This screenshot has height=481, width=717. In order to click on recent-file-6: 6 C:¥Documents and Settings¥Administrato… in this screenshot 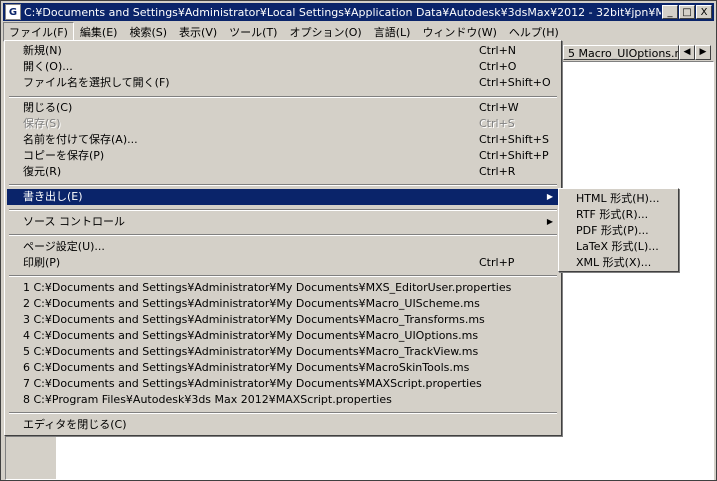, I will do `click(283, 368)`.